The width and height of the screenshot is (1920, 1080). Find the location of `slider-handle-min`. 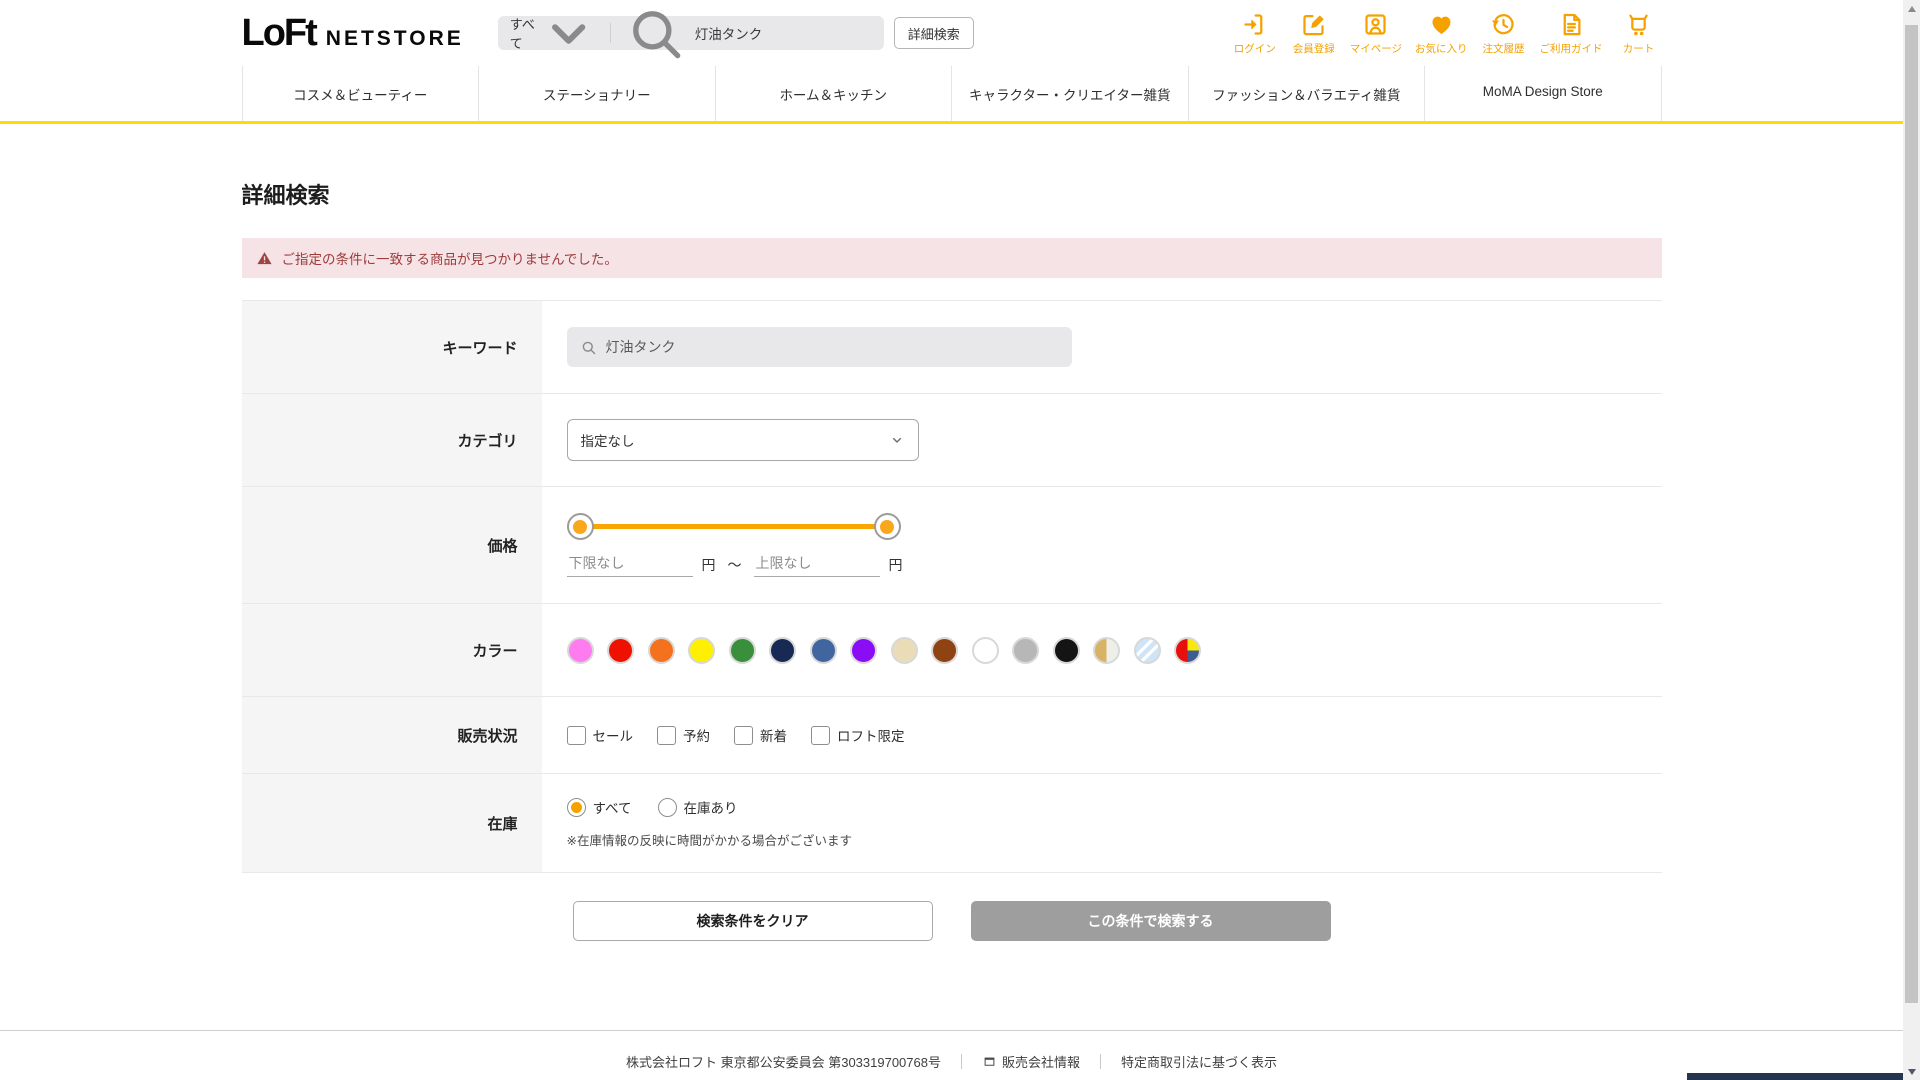

slider-handle-min is located at coordinates (580, 526).